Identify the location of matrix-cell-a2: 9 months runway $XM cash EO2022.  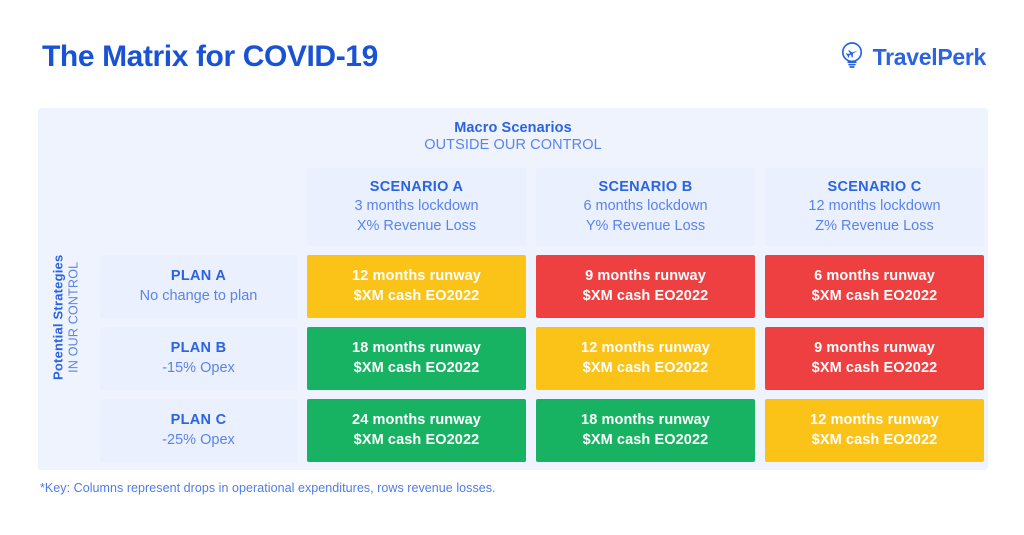
(645, 286).